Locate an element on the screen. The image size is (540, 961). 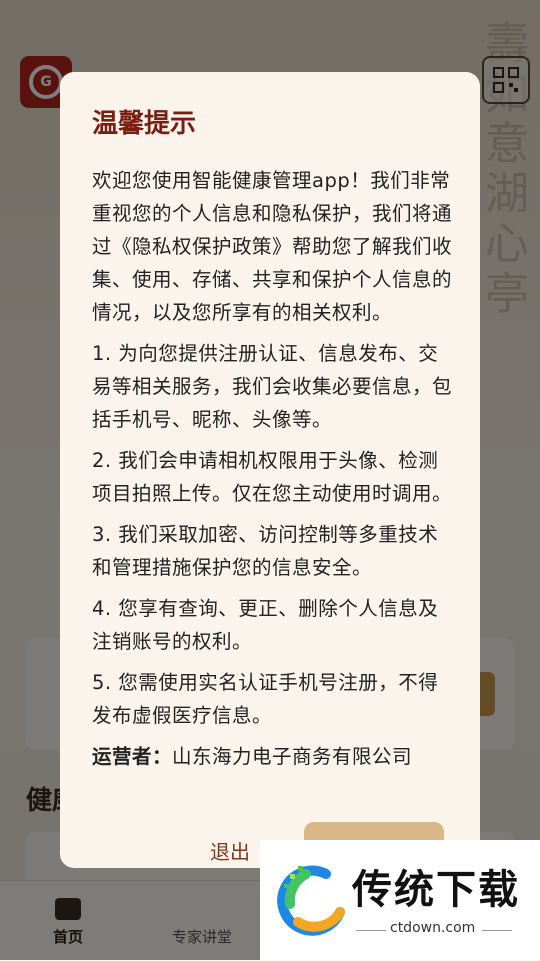
watermark-divider-left is located at coordinates (371, 930).